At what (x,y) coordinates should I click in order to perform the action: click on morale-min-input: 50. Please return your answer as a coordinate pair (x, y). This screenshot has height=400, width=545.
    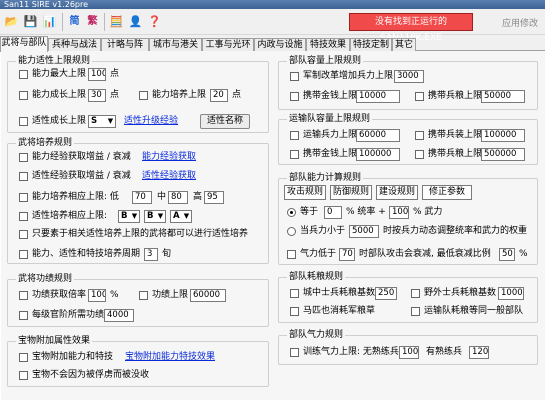
    Looking at the image, I should click on (507, 254).